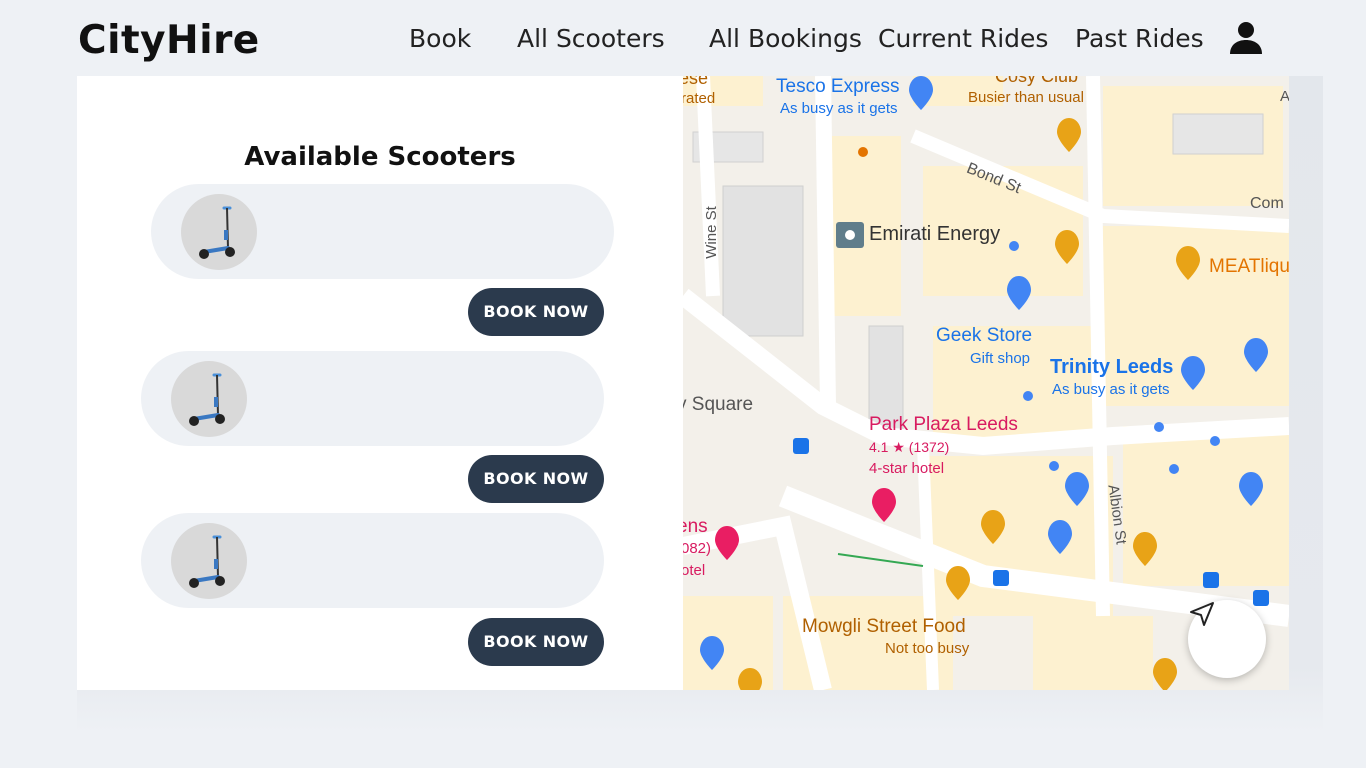 The image size is (1366, 768). I want to click on street-label: Wine St, so click(711, 232).